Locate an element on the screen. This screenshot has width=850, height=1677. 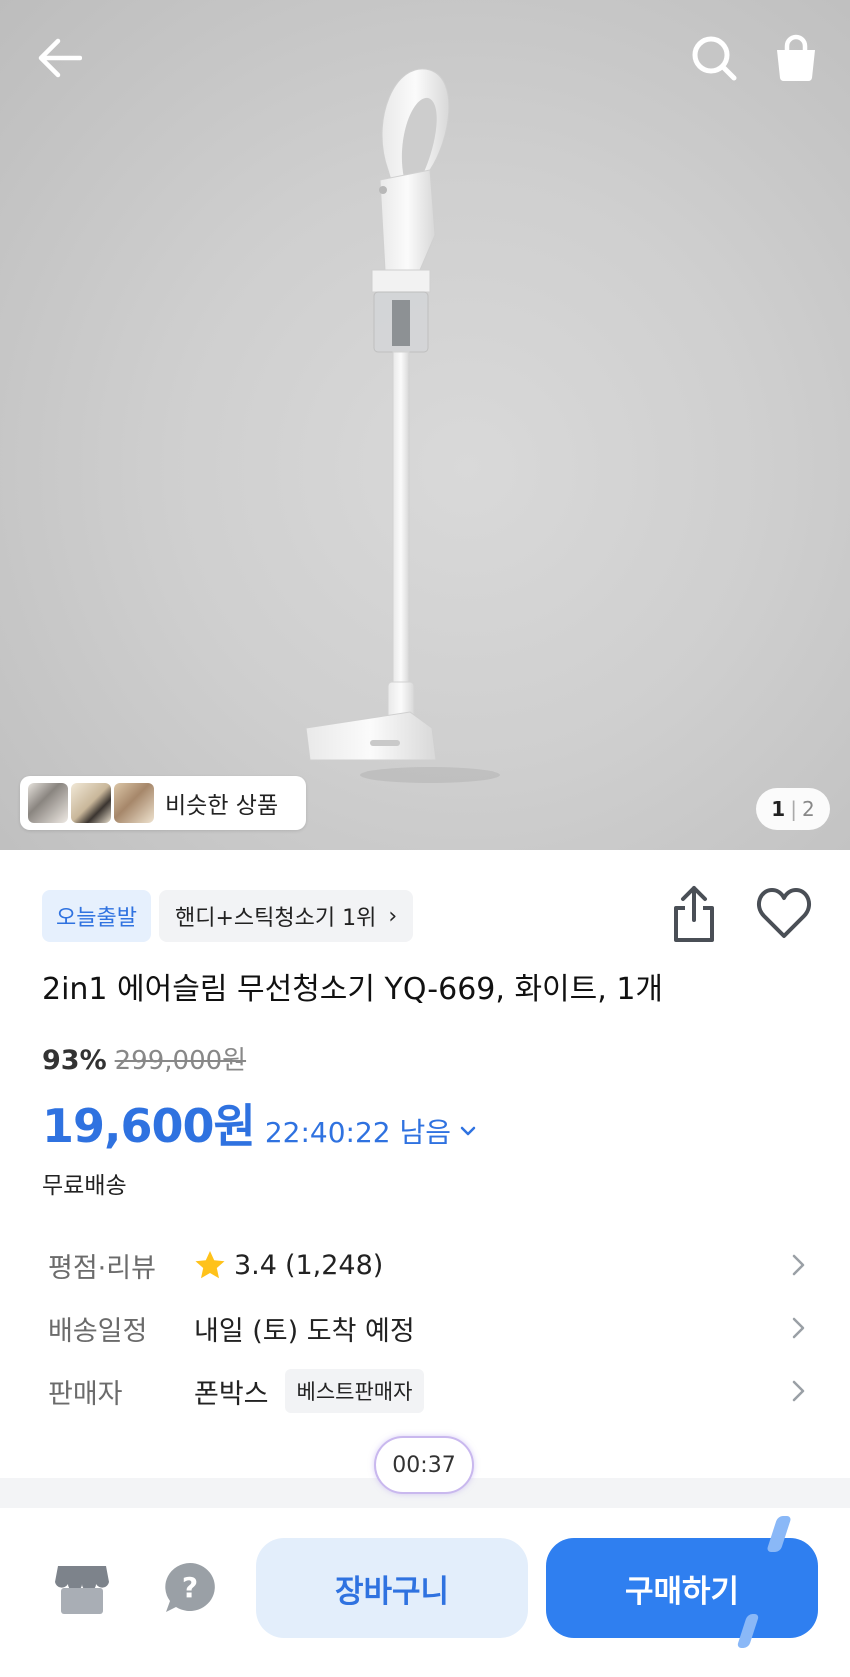
page-current: 1 is located at coordinates (778, 809).